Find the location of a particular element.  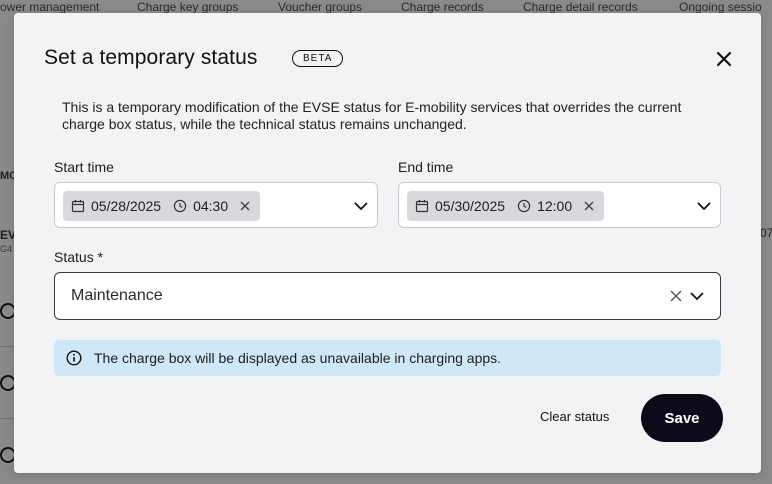

bg-tab-voucher-groups: Voucher groups is located at coordinates (320, 7).